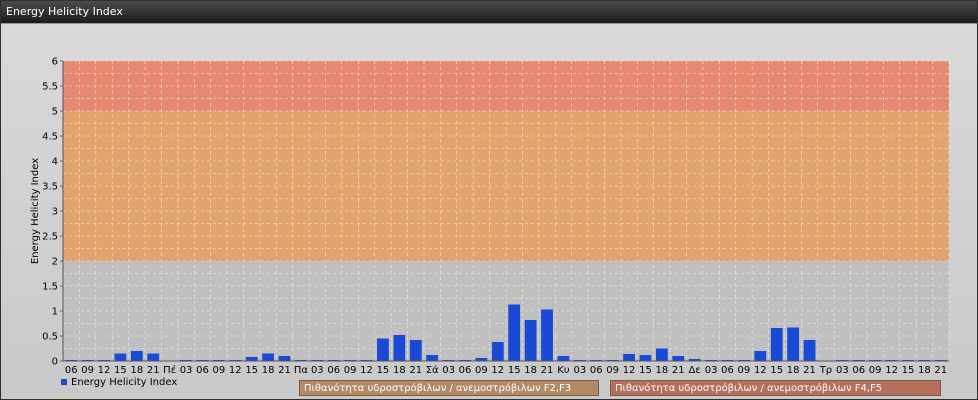 This screenshot has width=978, height=400. Describe the element at coordinates (55, 112) in the screenshot. I see `y-tick-label: 5` at that location.